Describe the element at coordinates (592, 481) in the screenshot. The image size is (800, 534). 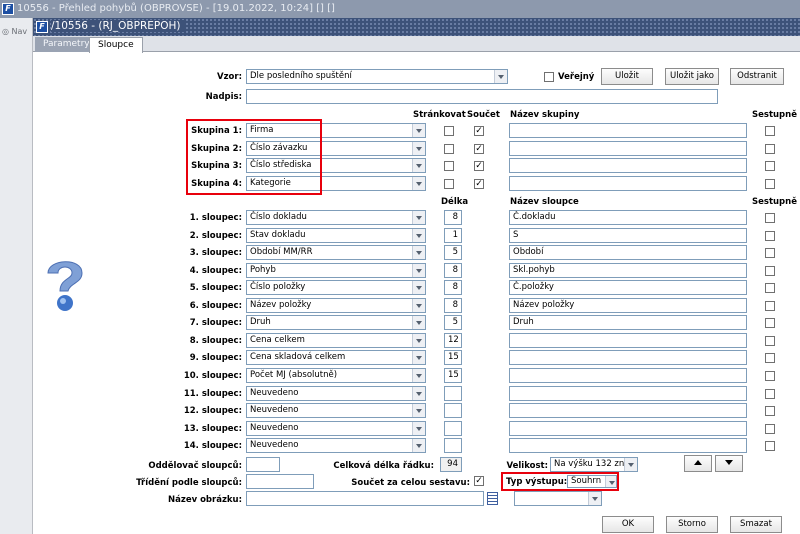
I see `typ-select: Souhrn` at that location.